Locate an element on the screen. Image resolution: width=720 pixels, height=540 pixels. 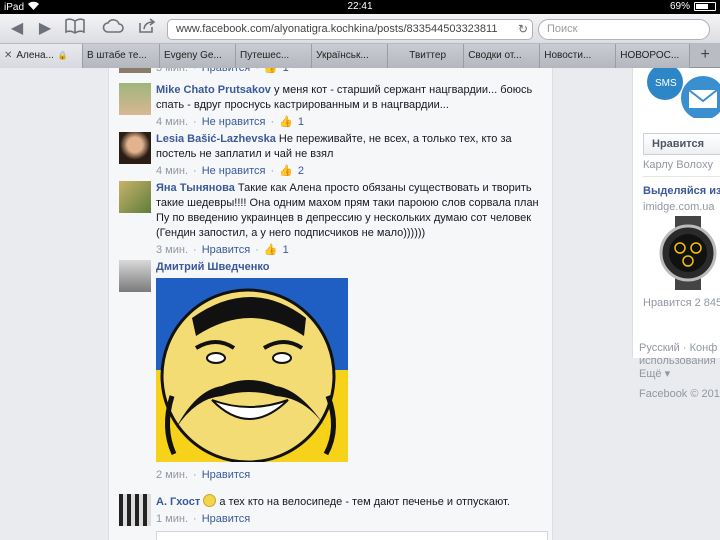
language-link: Русский is located at coordinates (659, 348).